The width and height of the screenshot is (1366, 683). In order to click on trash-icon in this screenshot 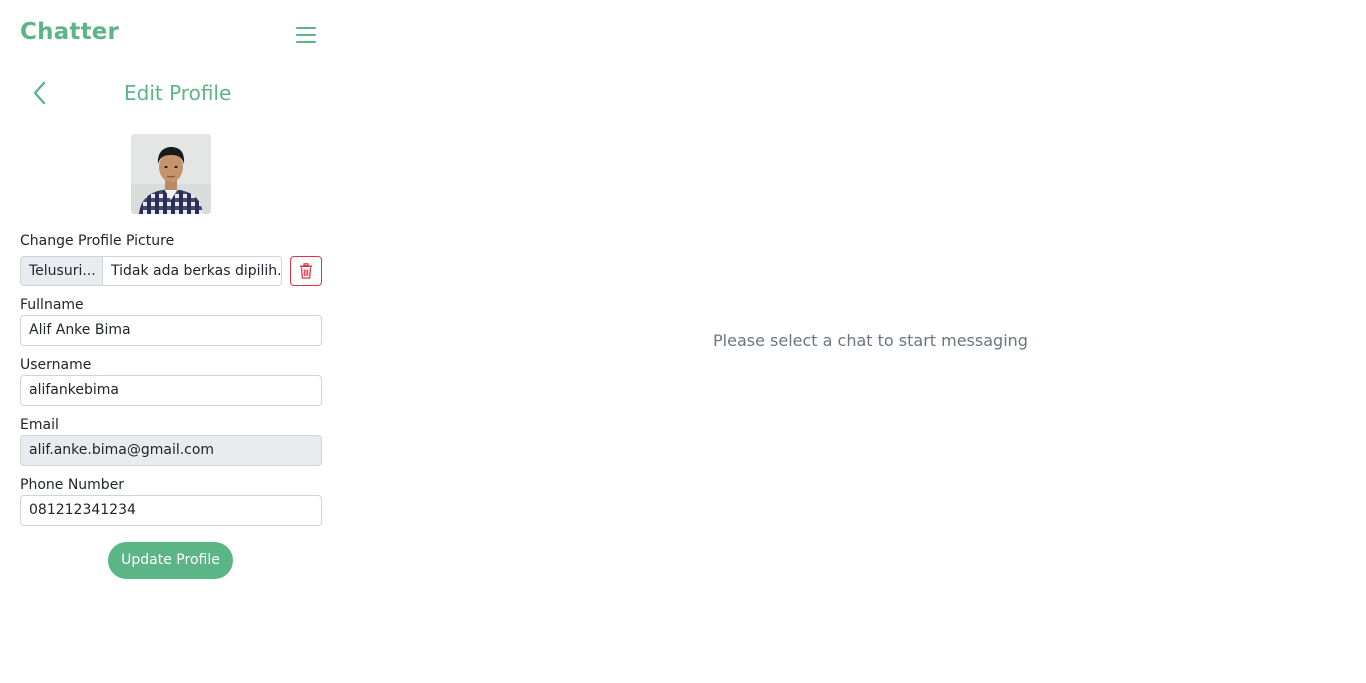, I will do `click(306, 271)`.